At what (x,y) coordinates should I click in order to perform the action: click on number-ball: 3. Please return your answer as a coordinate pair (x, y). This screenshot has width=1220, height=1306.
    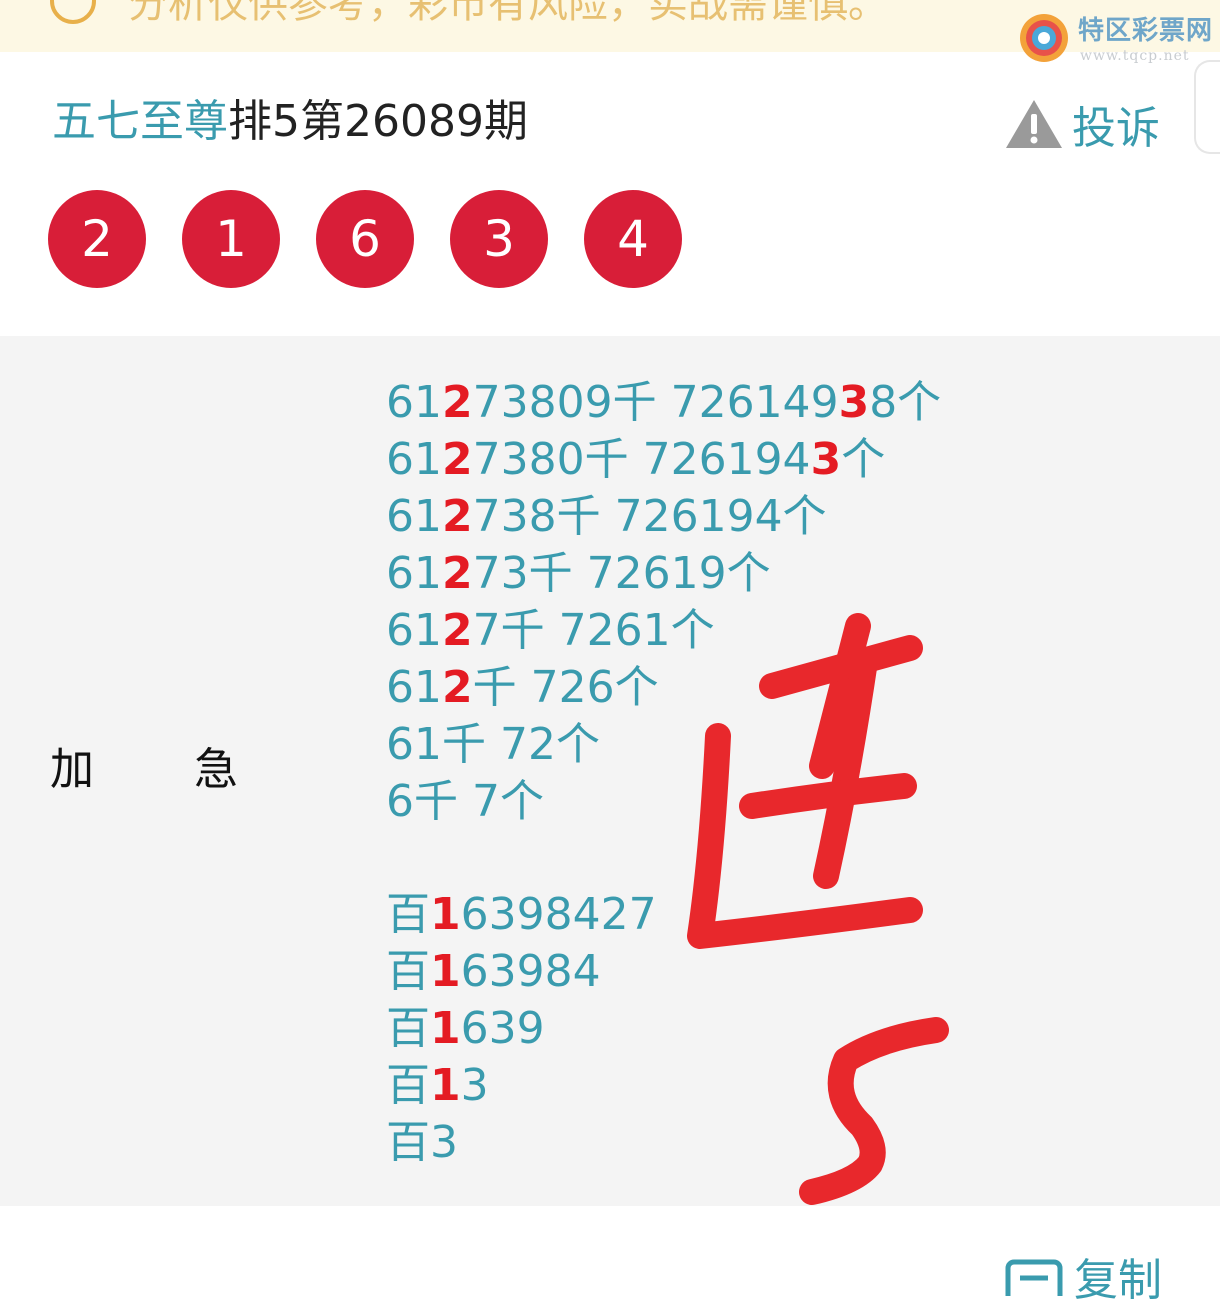
    Looking at the image, I should click on (499, 239).